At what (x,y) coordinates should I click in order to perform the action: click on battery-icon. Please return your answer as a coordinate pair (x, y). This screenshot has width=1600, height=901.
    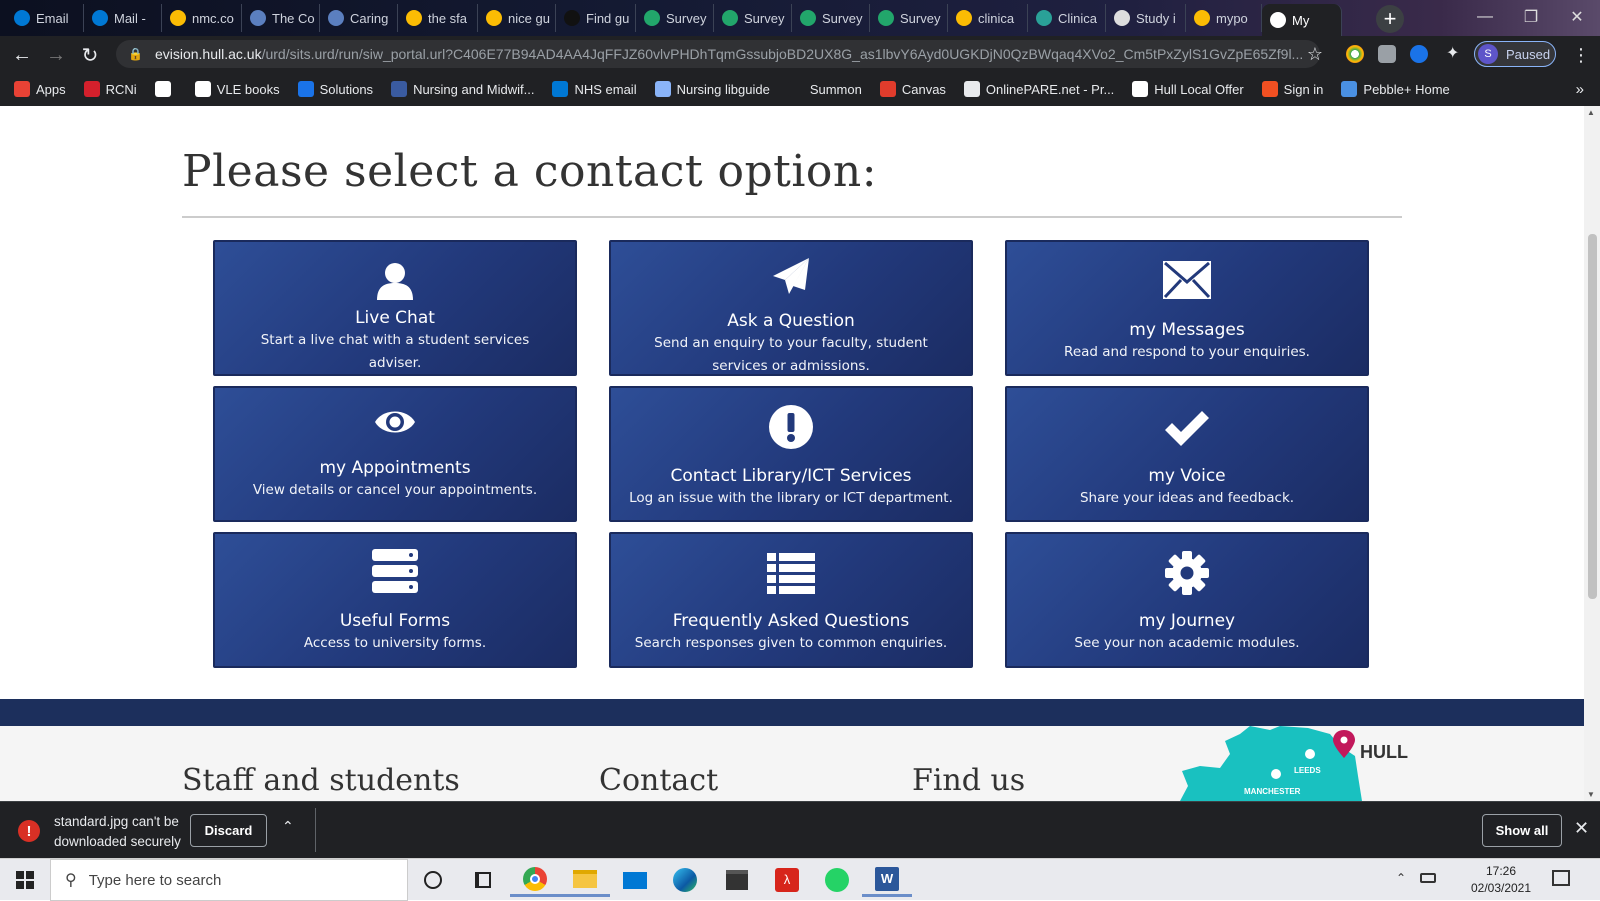
    Looking at the image, I should click on (1428, 878).